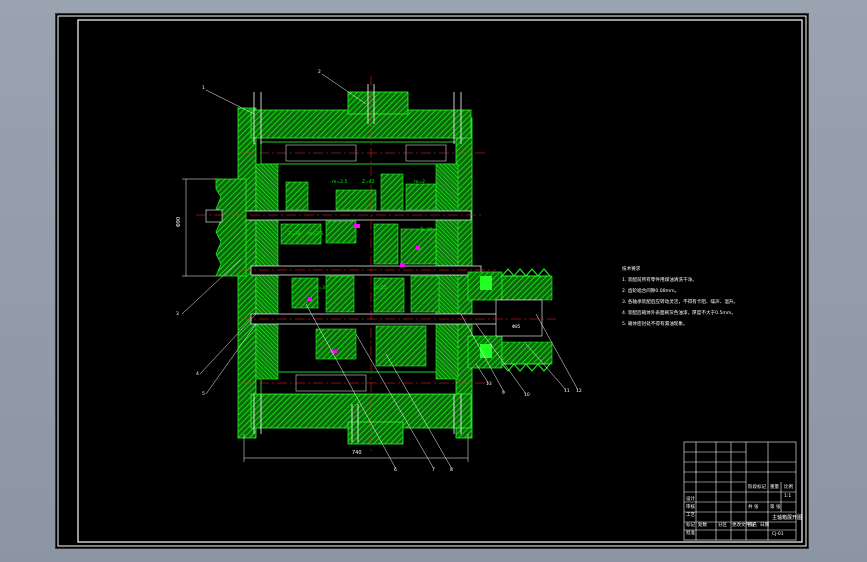 Image resolution: width=867 pixels, height=562 pixels. What do you see at coordinates (752, 525) in the screenshot?
I see `title-block-row: 签名` at bounding box center [752, 525].